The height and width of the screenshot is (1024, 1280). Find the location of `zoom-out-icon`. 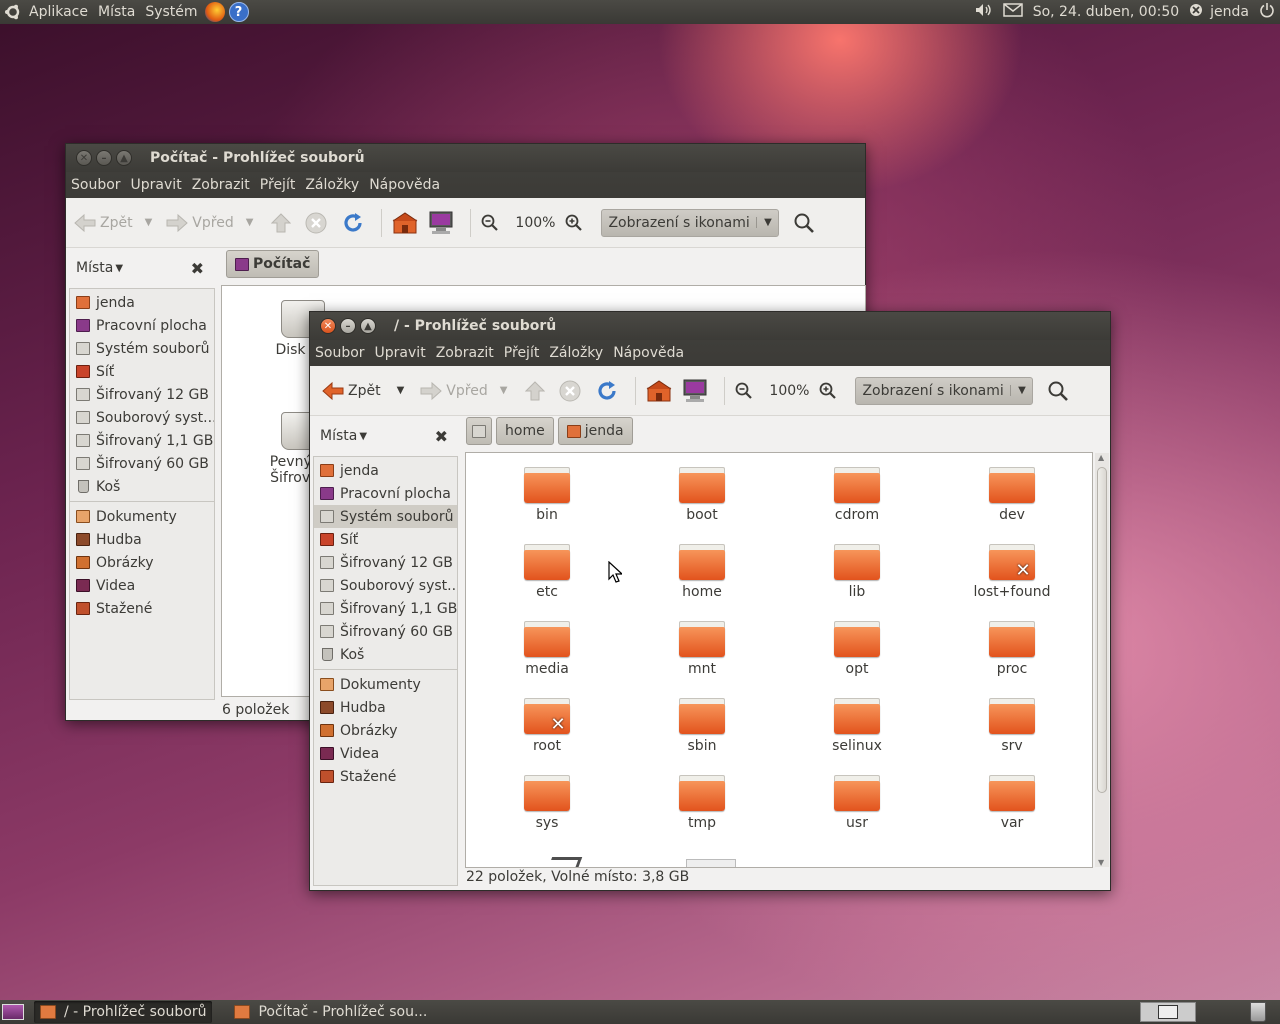

zoom-out-icon is located at coordinates (490, 223).